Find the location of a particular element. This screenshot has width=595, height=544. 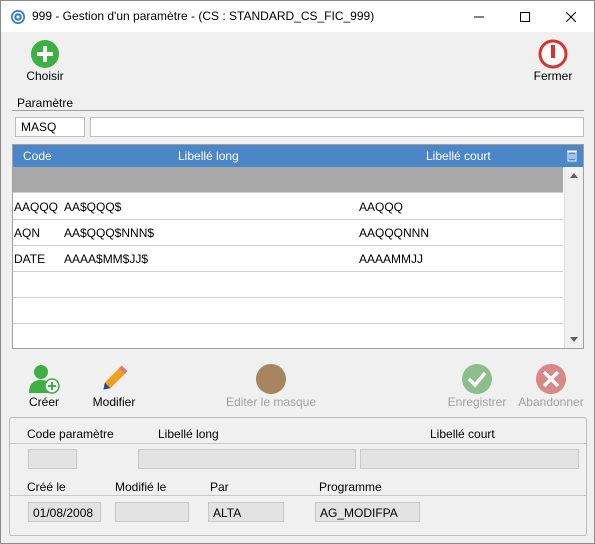

created-label: Créé le is located at coordinates (46, 487).